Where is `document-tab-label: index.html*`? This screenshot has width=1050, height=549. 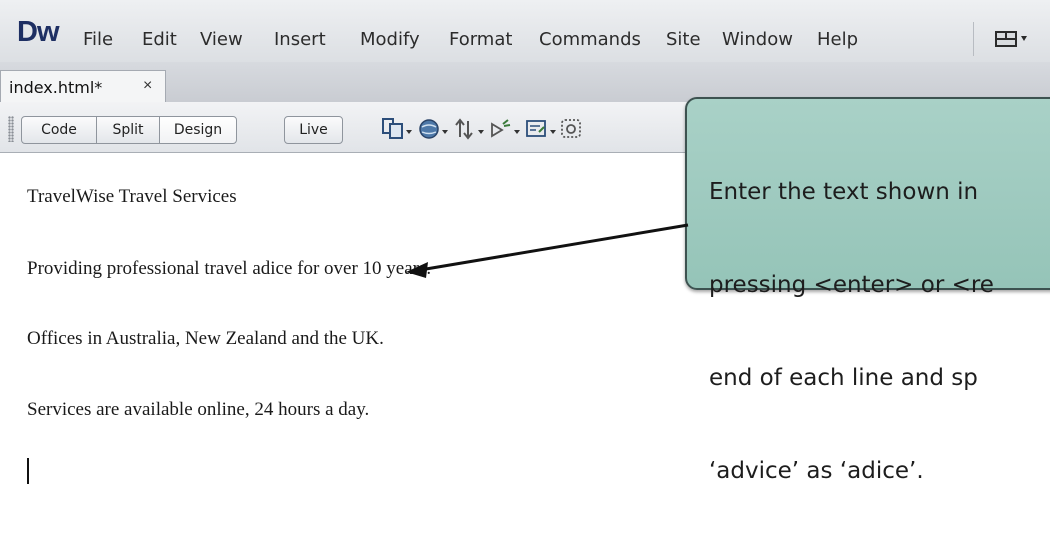 document-tab-label: index.html* is located at coordinates (56, 87).